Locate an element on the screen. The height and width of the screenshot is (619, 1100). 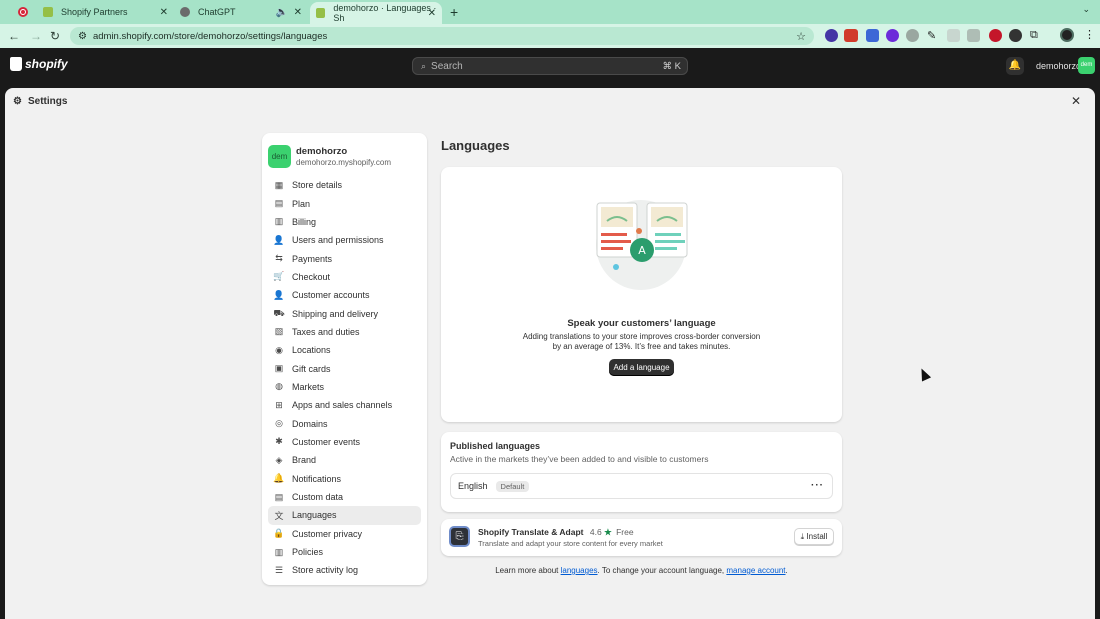
speaker-icon: 🔈 is located at coordinates (282, 12).